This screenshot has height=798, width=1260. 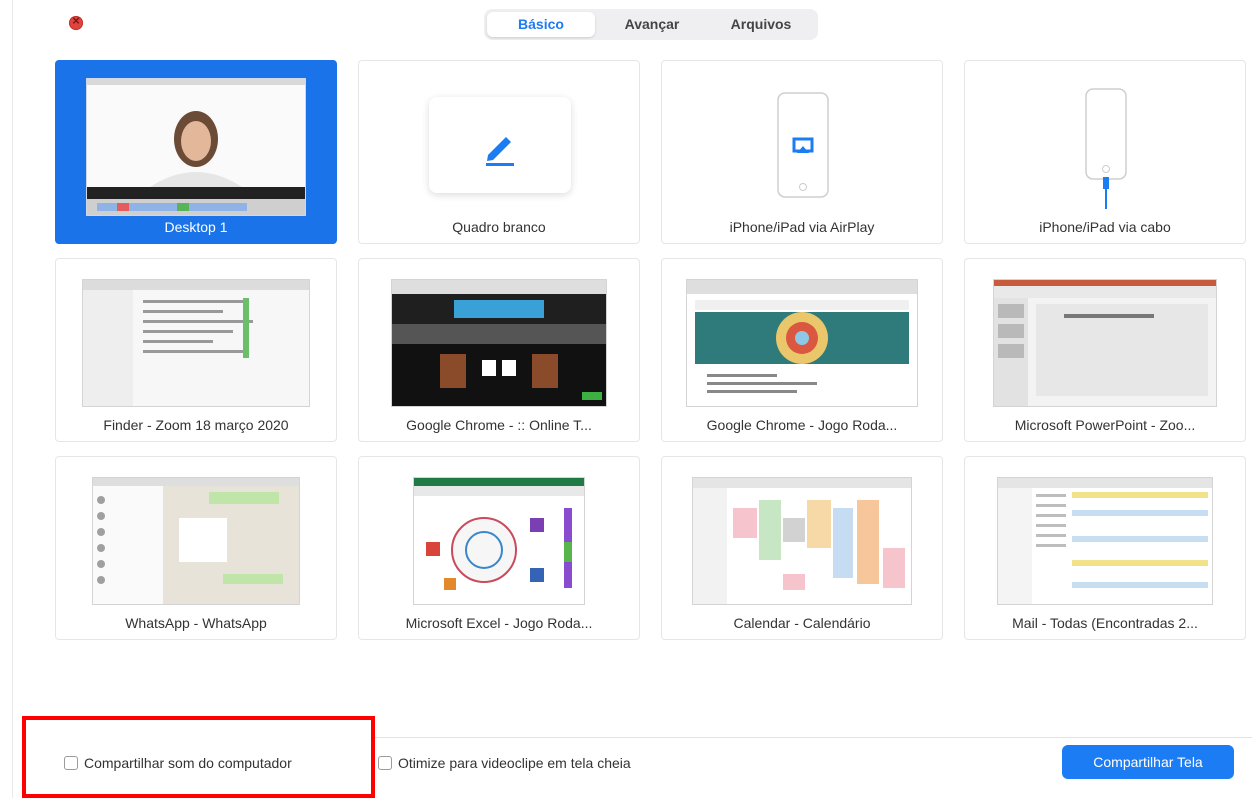 I want to click on highlight-box, so click(x=198, y=757).